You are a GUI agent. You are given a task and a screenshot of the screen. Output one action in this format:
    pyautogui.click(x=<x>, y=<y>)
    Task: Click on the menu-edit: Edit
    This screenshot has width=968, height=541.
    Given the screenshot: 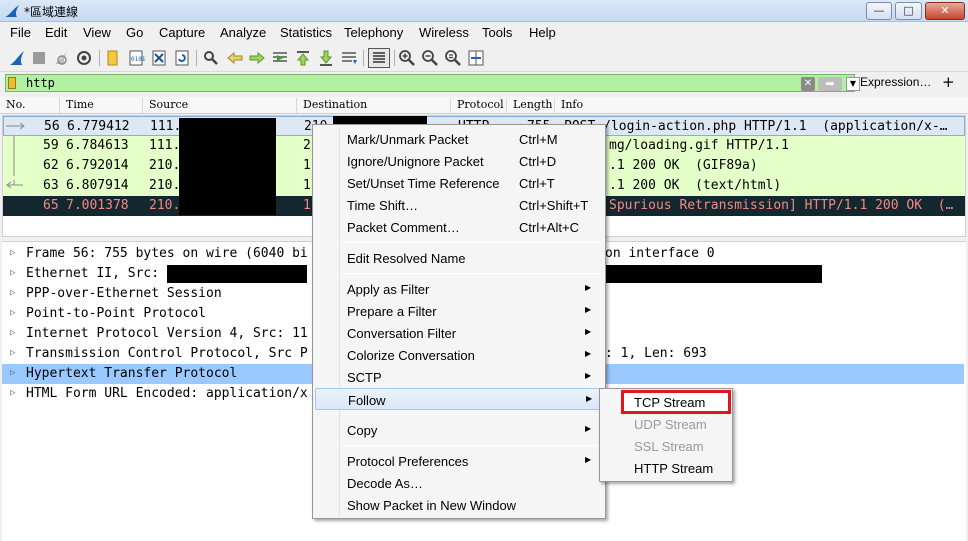 What is the action you would take?
    pyautogui.click(x=56, y=32)
    